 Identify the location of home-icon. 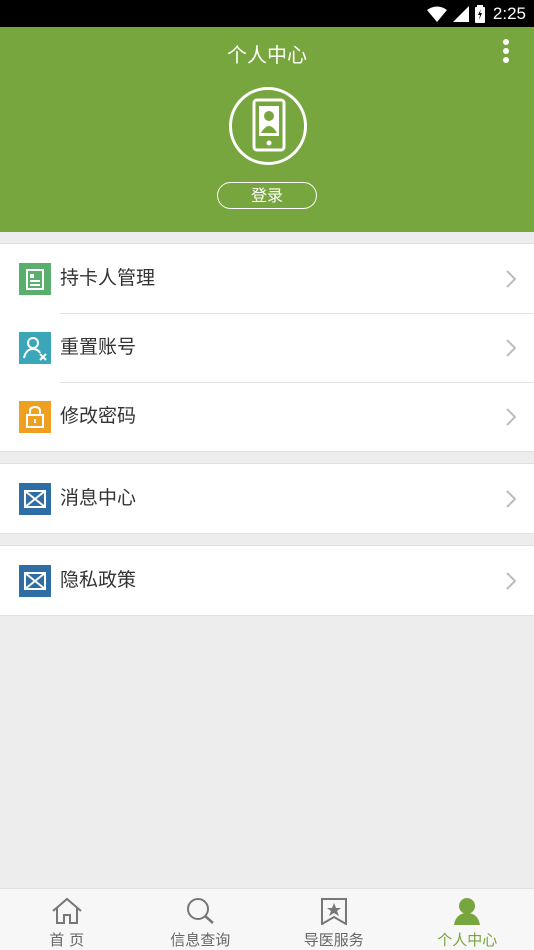
(67, 910).